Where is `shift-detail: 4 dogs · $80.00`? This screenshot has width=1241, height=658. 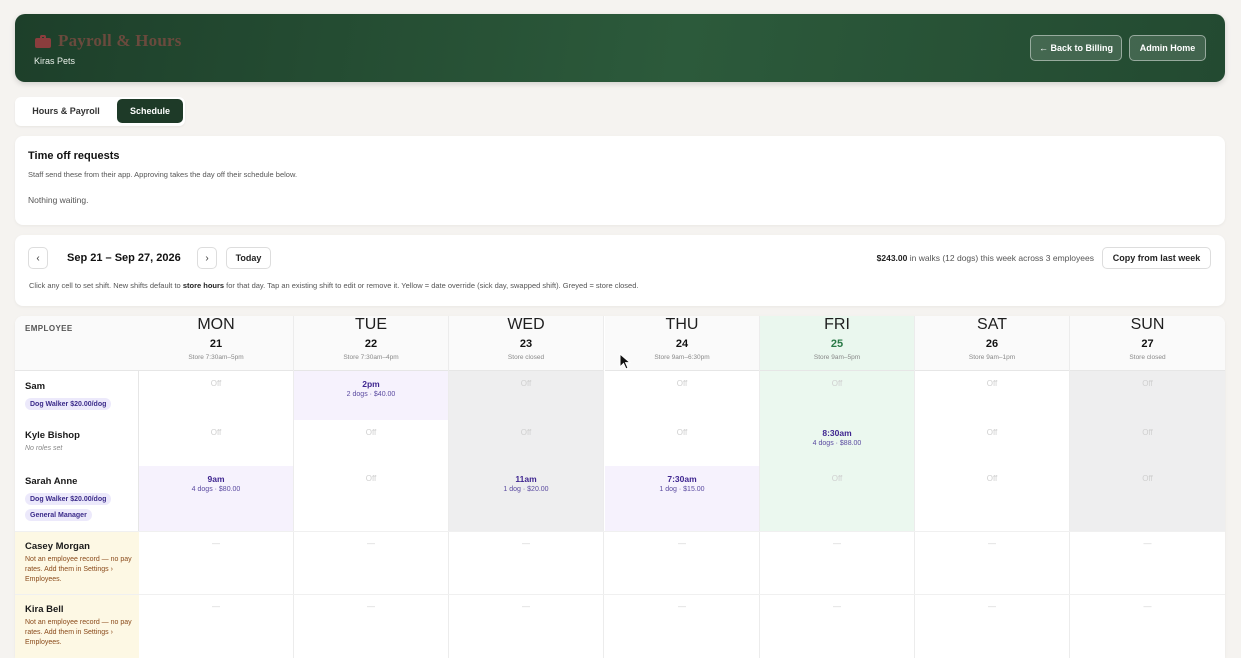 shift-detail: 4 dogs · $80.00 is located at coordinates (216, 489).